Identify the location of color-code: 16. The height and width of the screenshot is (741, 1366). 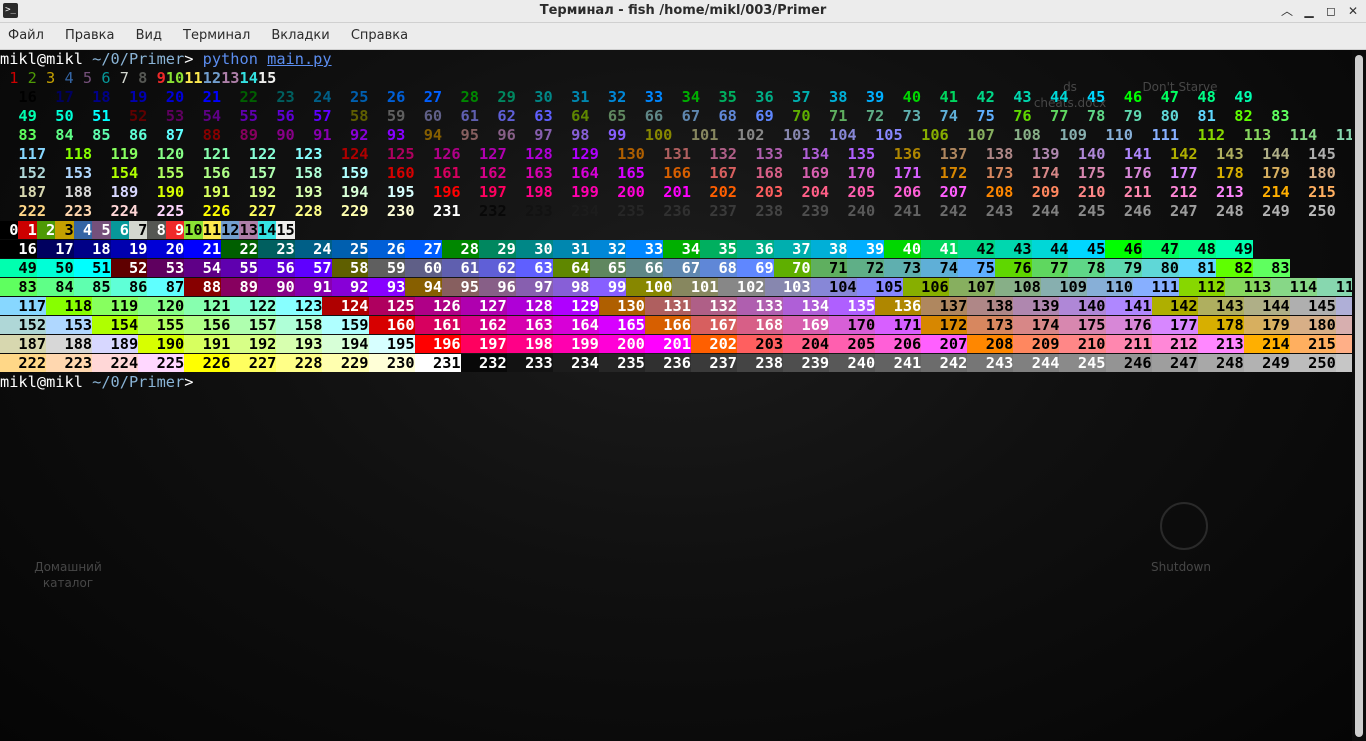
(18, 97).